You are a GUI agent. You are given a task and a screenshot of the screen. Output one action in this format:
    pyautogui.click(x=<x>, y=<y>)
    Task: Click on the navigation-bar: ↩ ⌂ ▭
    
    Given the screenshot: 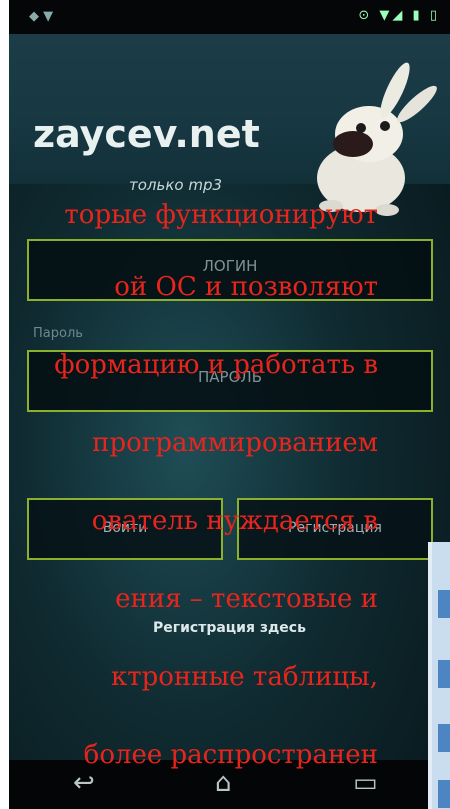 What is the action you would take?
    pyautogui.click(x=229, y=784)
    